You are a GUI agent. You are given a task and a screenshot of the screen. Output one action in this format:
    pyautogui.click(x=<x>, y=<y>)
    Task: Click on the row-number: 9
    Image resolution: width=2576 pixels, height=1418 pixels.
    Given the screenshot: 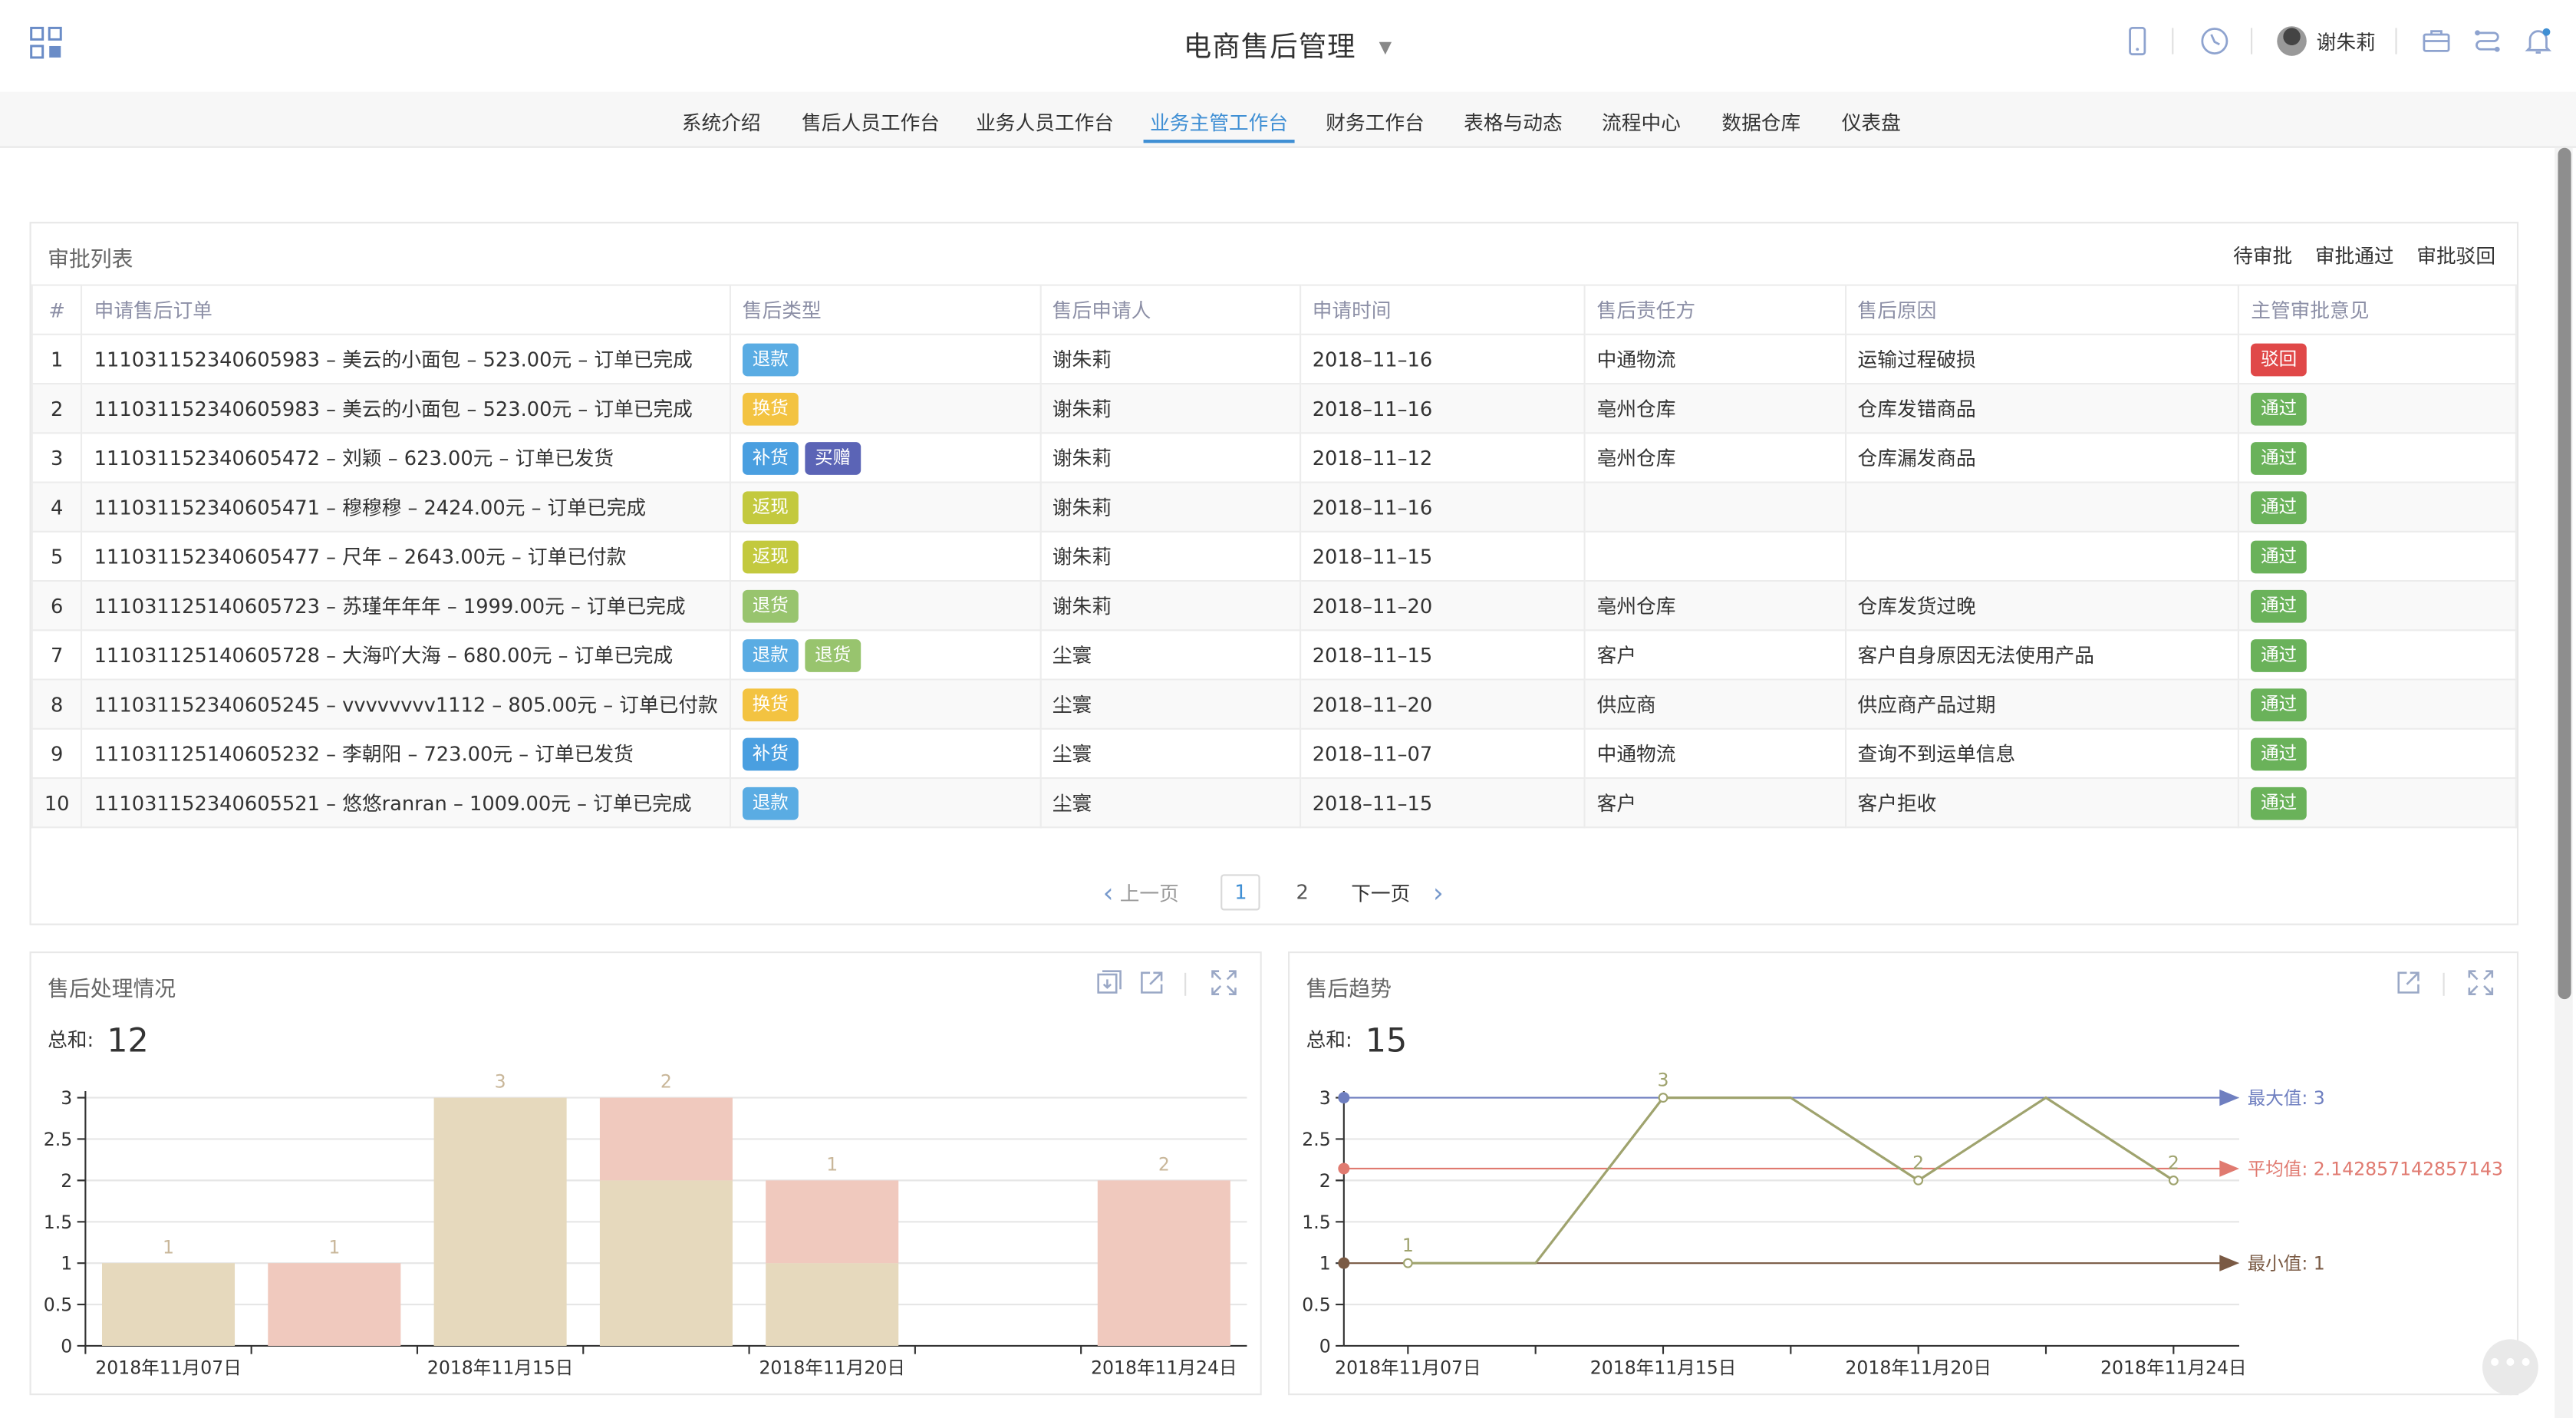 What is the action you would take?
    pyautogui.click(x=57, y=753)
    